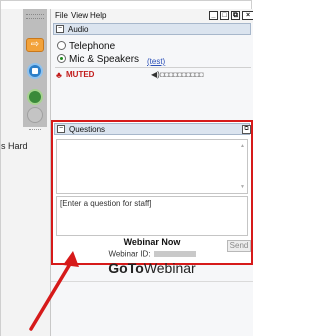  What do you see at coordinates (35, 115) in the screenshot?
I see `gray-circle-icon` at bounding box center [35, 115].